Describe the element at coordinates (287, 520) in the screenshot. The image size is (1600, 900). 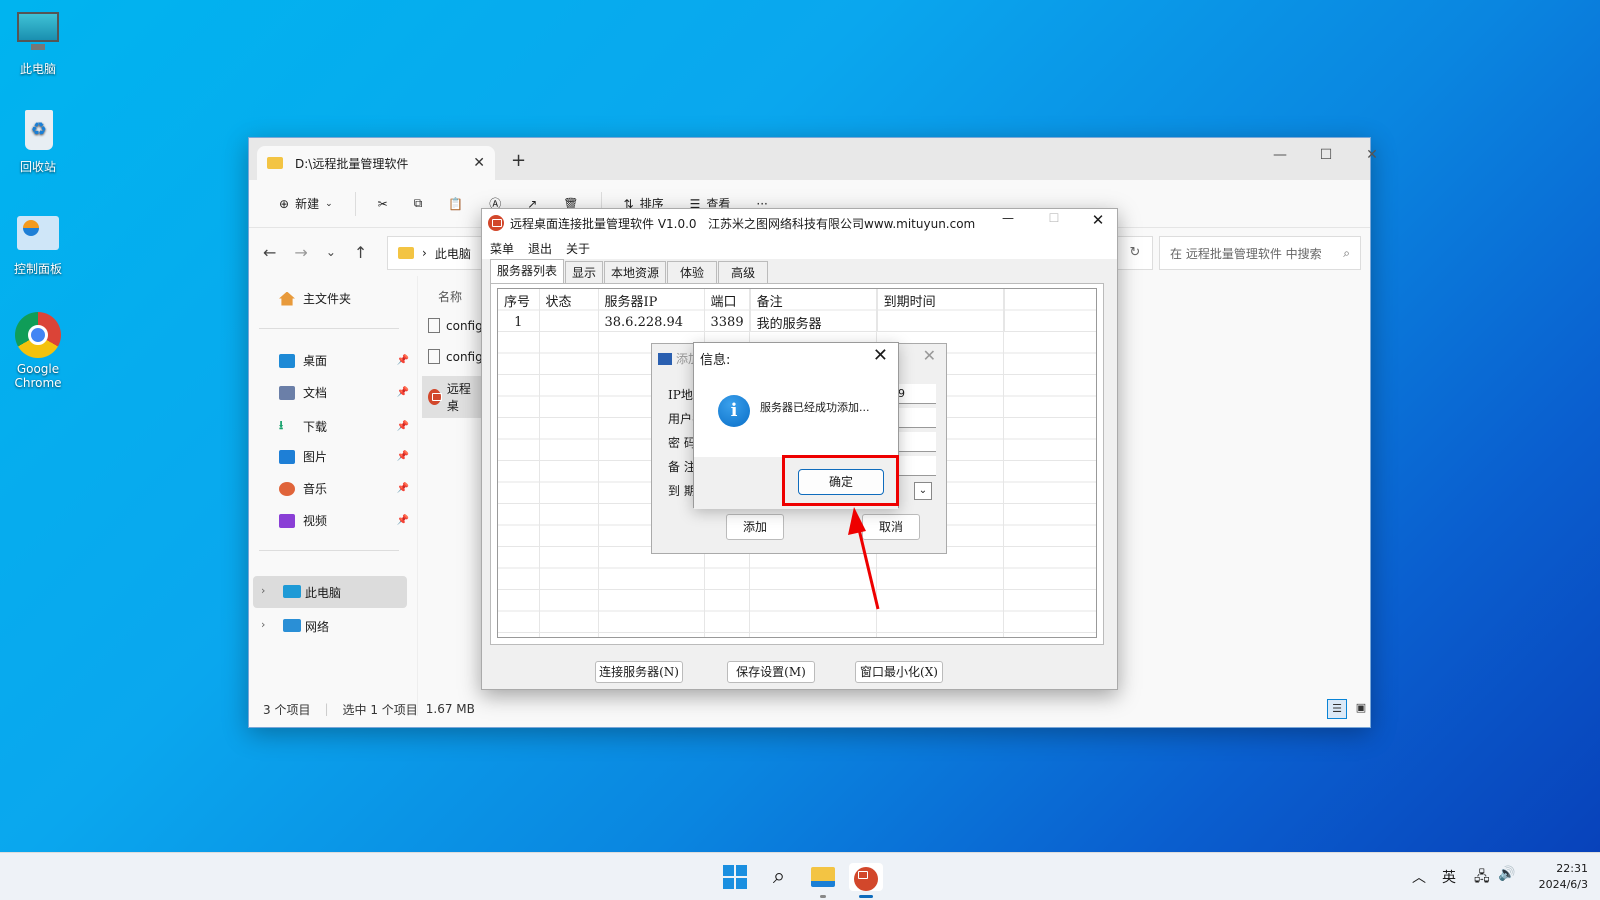
I see `video-icon` at that location.